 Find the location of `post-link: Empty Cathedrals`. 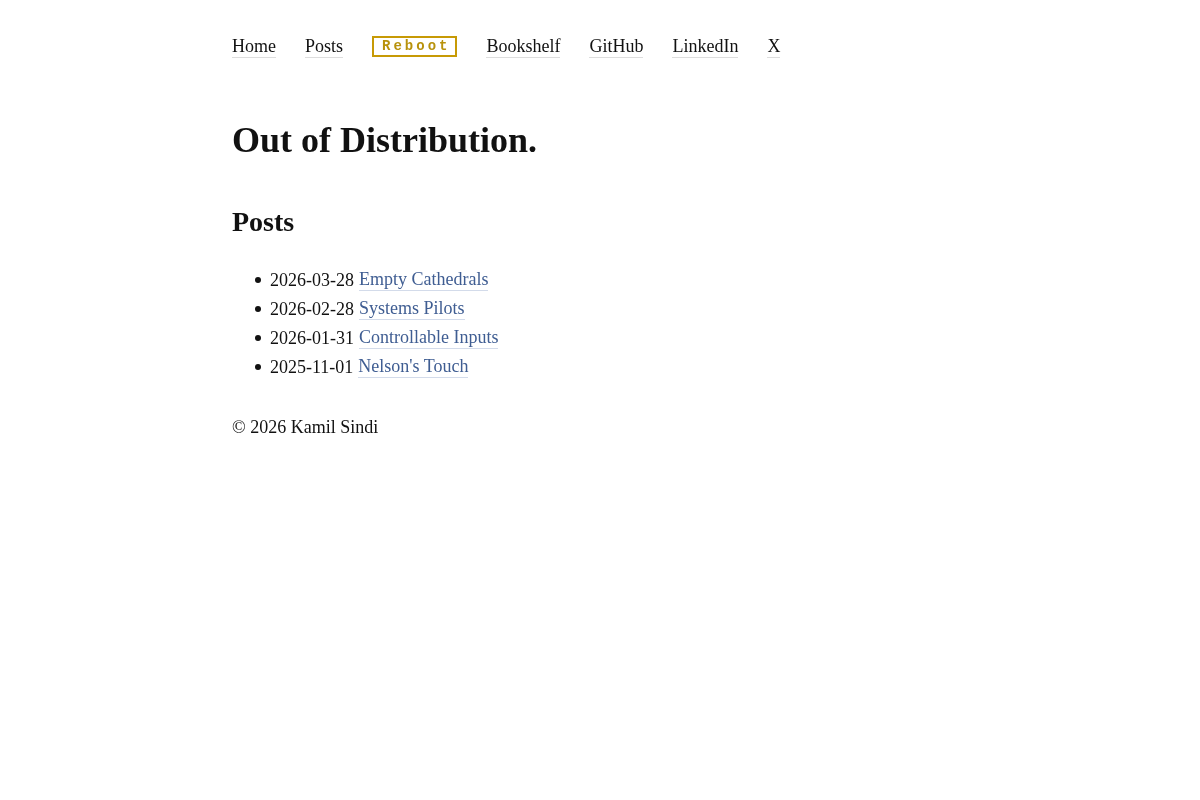

post-link: Empty Cathedrals is located at coordinates (424, 279).